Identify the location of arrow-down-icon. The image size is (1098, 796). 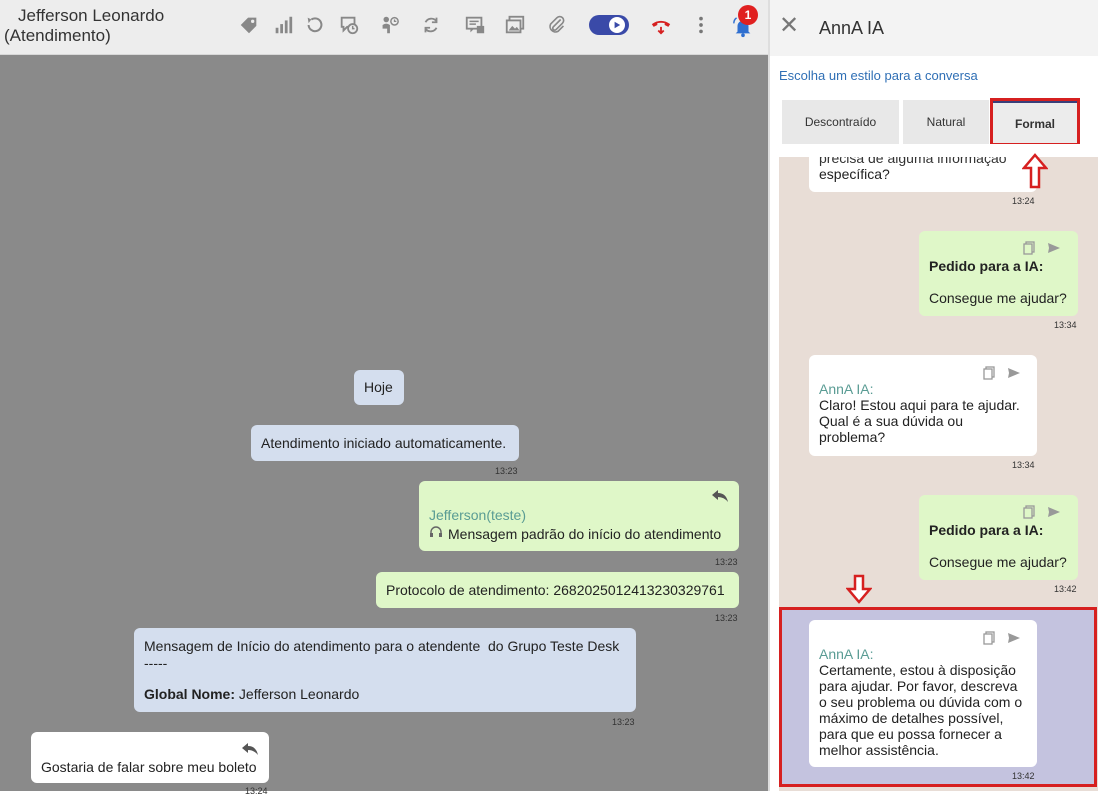
(859, 589).